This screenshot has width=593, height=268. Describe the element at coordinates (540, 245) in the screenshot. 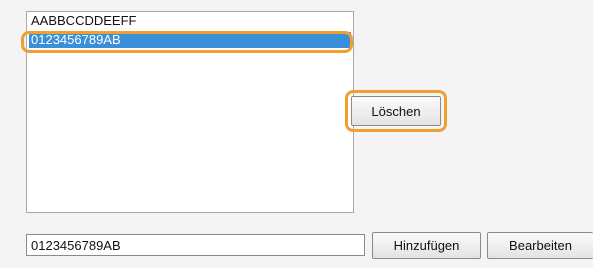

I see `edit-button: Bearbeiten` at that location.